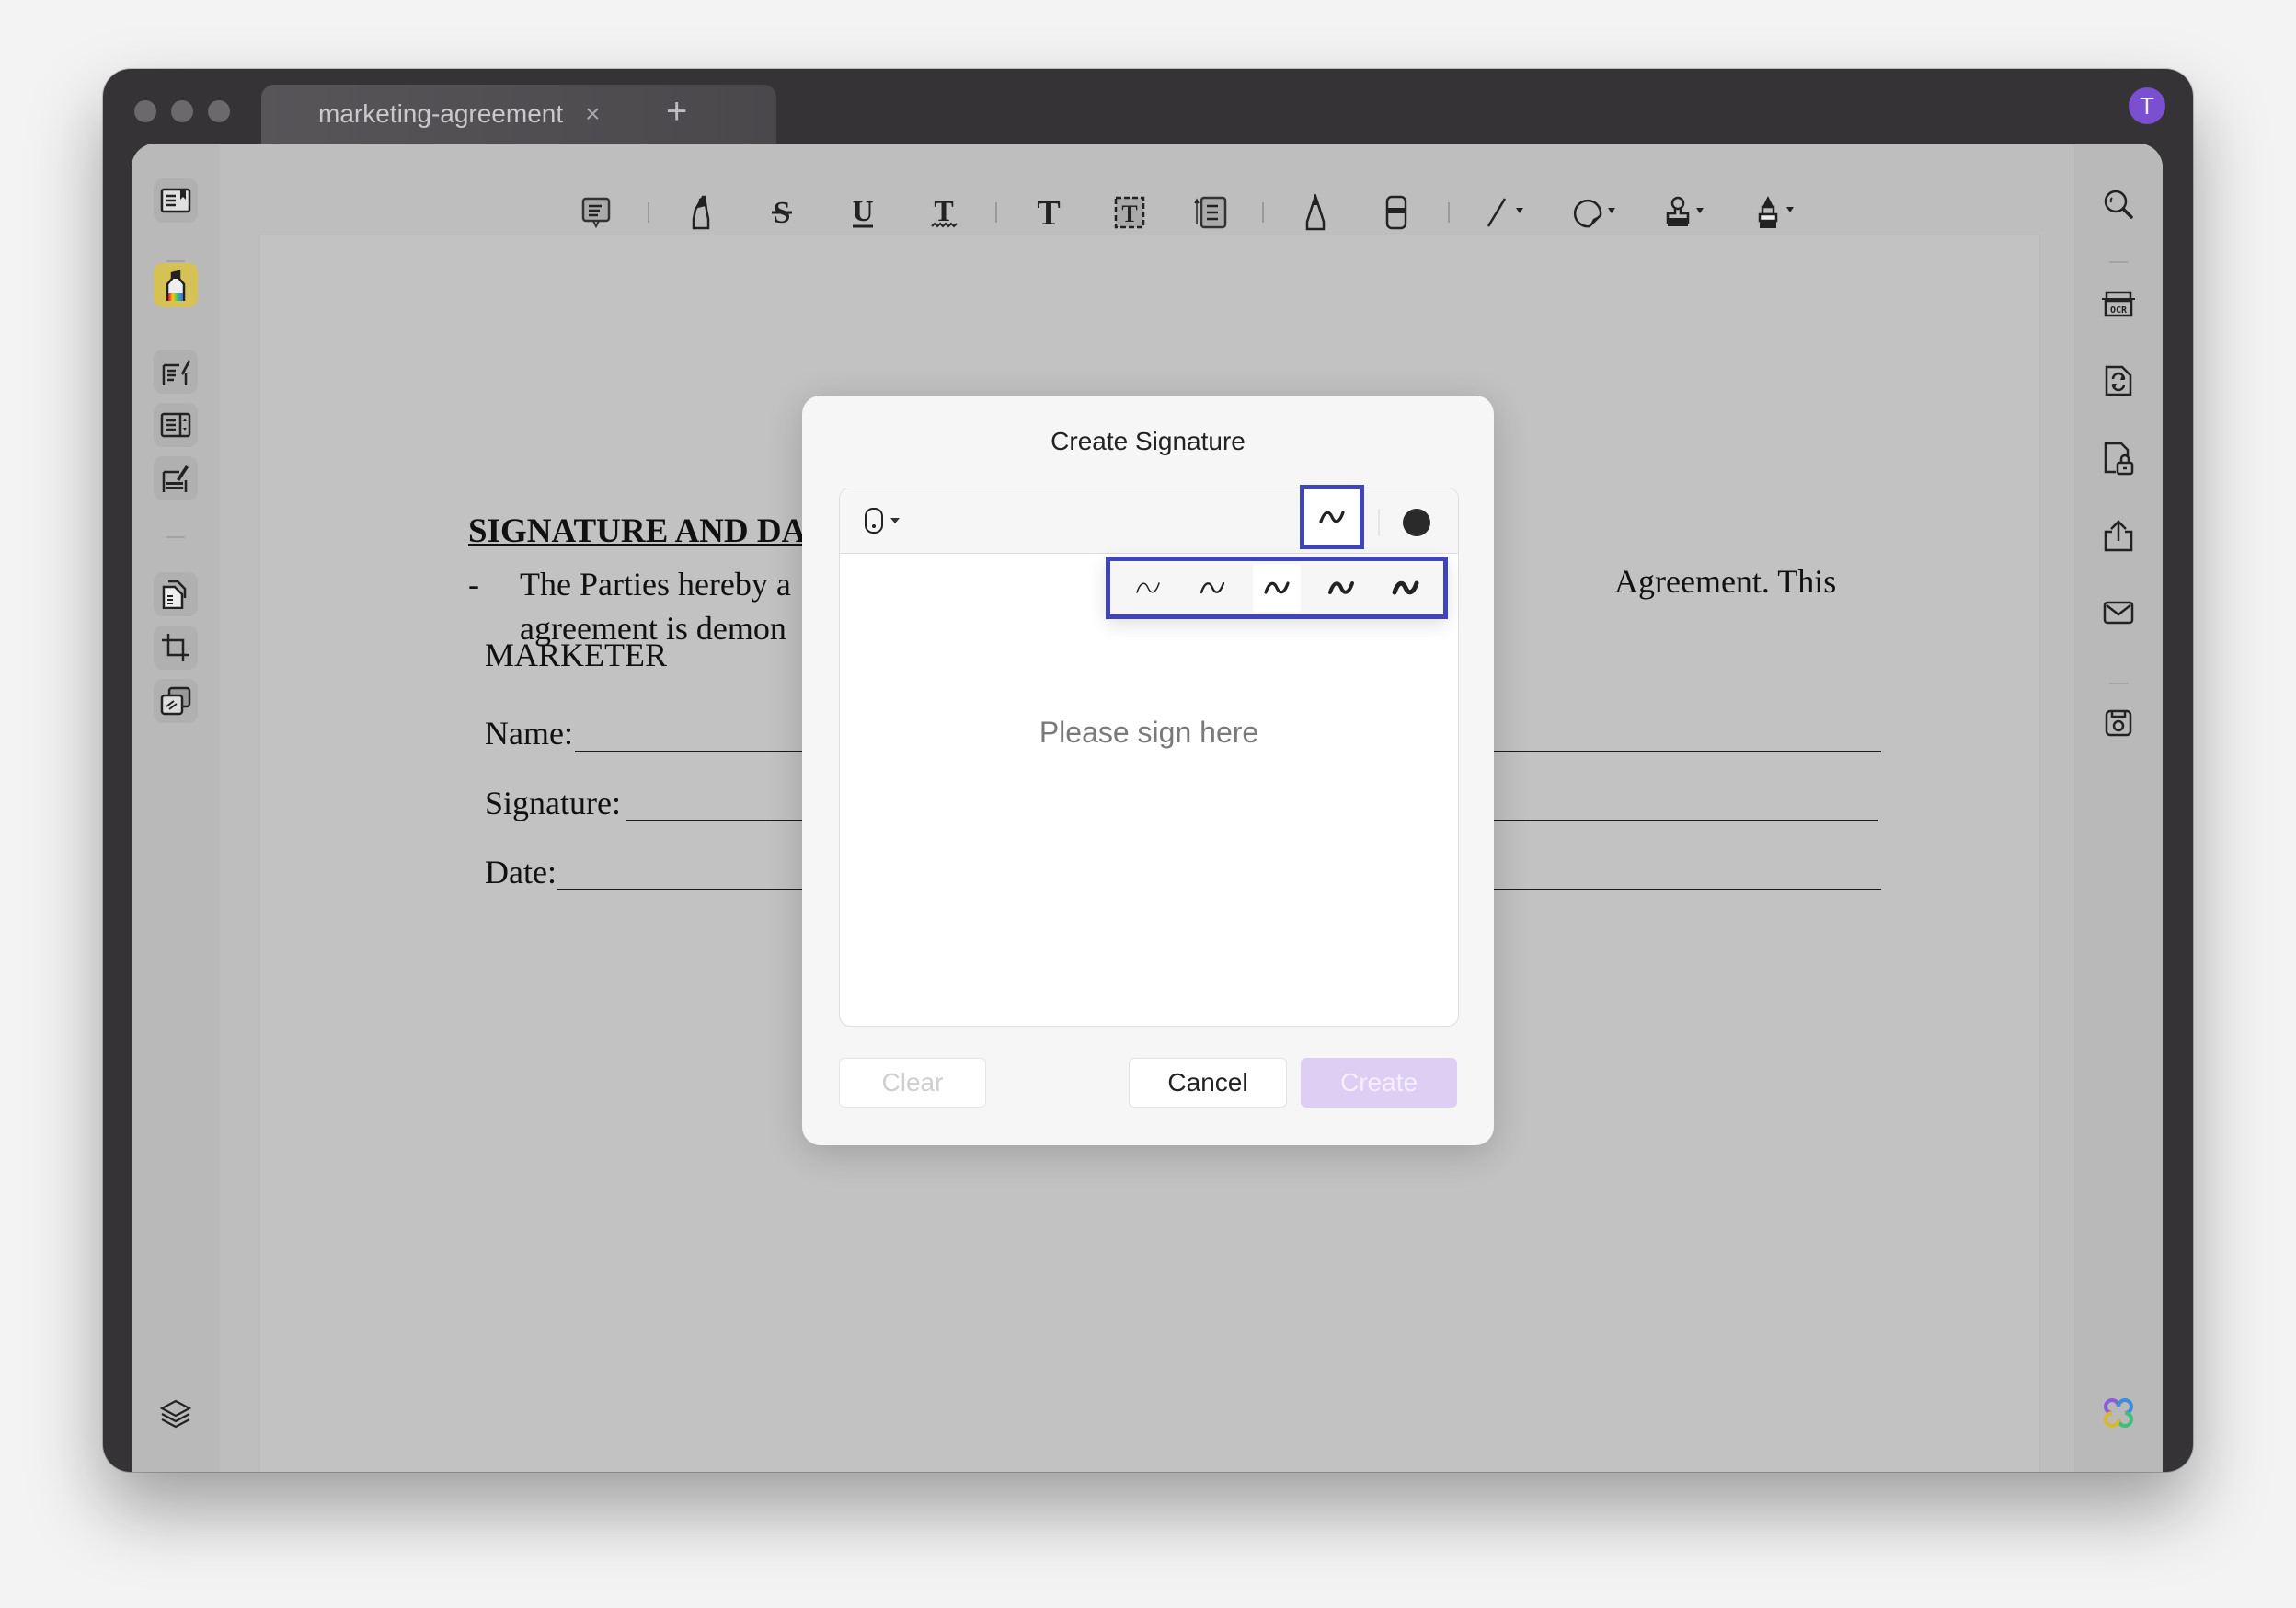 The height and width of the screenshot is (1608, 2296). I want to click on organize-pages-icon, so click(174, 594).